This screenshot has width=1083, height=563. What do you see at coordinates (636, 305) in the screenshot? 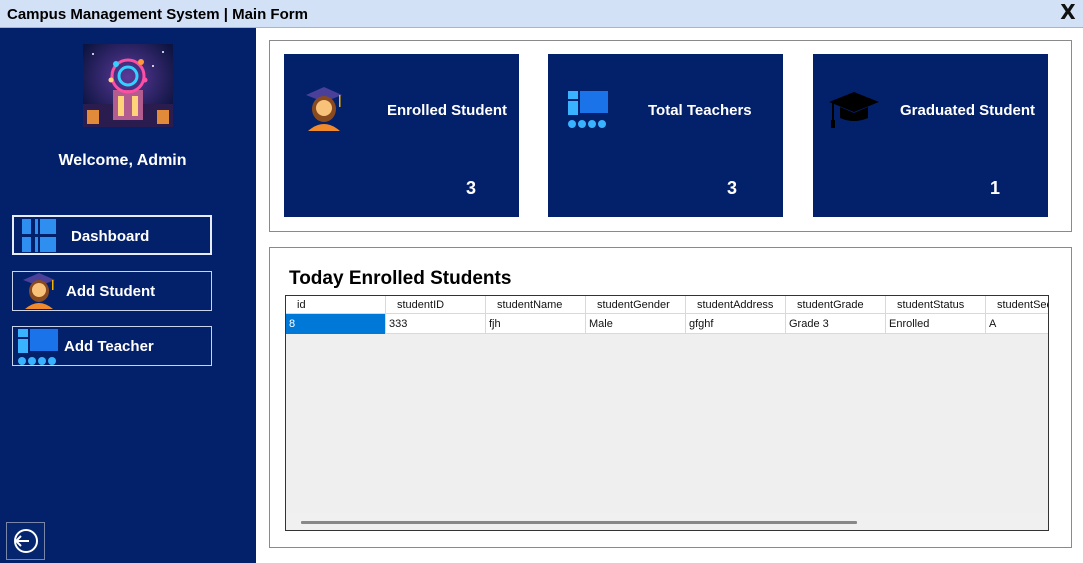
I see `column-header: studentGender` at bounding box center [636, 305].